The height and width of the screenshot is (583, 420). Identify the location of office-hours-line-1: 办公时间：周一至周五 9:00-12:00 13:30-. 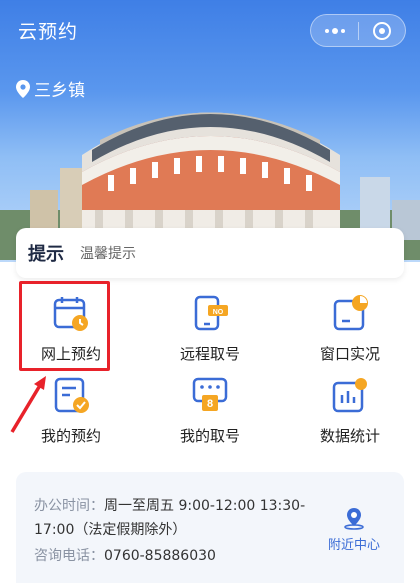
(169, 505).